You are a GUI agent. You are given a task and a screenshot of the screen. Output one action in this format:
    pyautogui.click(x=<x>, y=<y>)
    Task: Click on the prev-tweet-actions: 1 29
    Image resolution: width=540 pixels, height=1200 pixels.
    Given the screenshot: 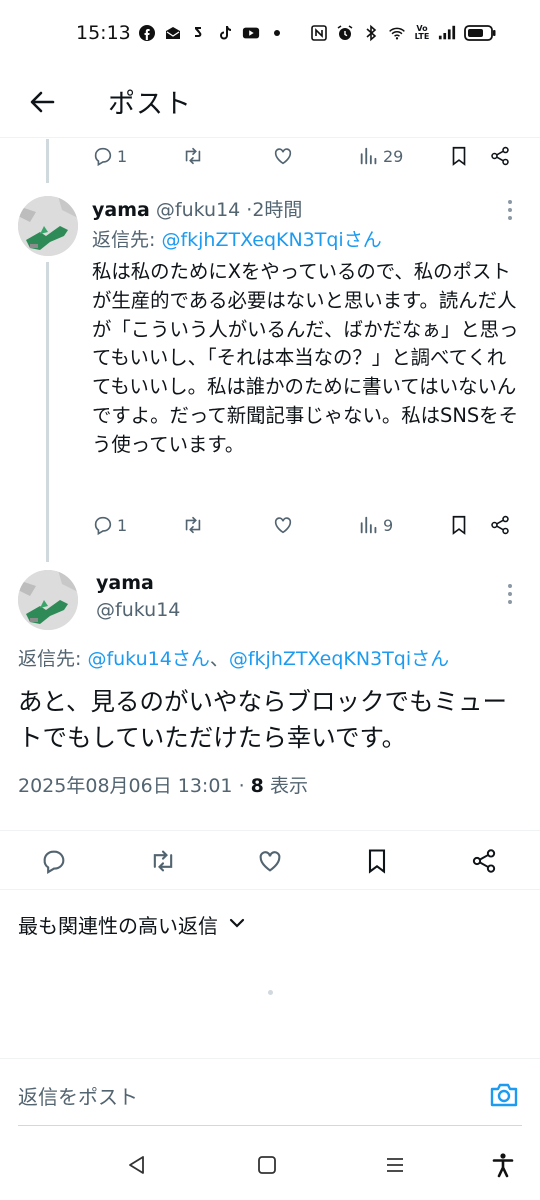 What is the action you would take?
    pyautogui.click(x=307, y=156)
    